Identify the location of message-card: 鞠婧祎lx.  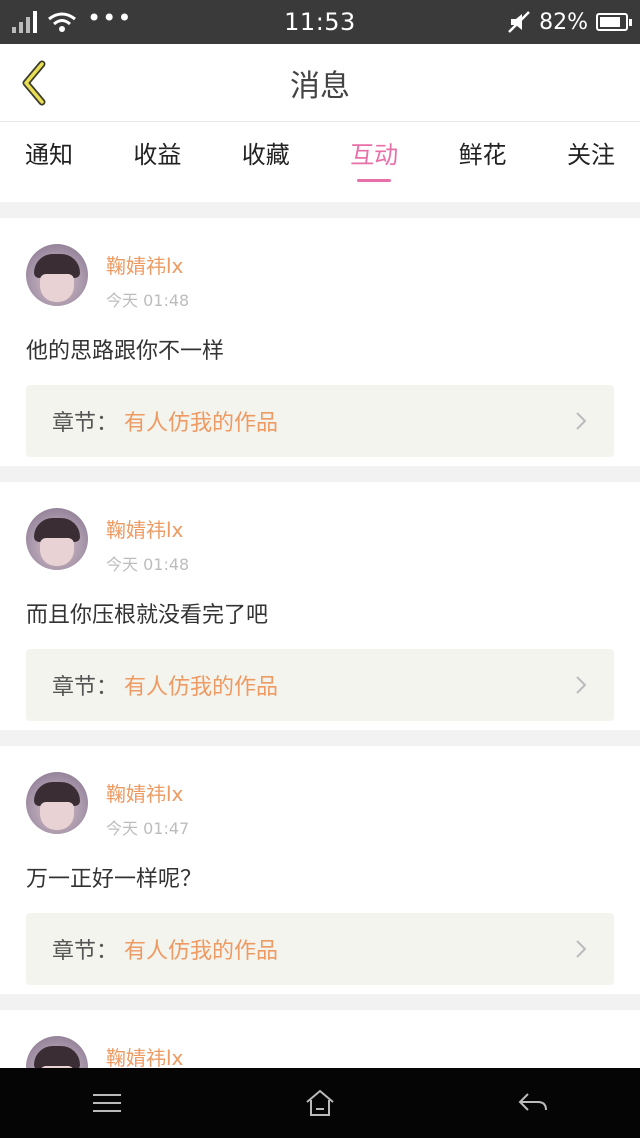
(320, 1054).